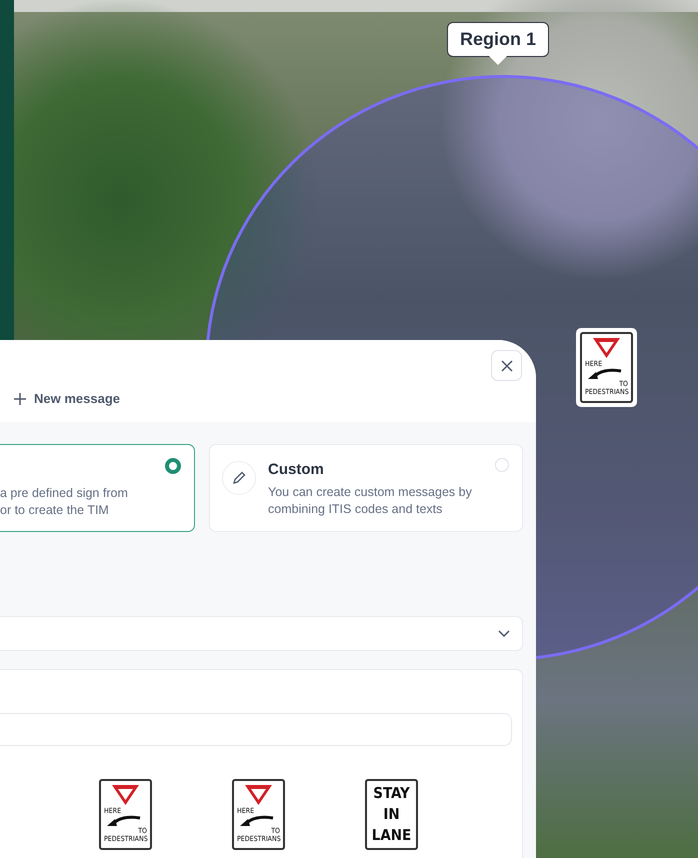 The image size is (698, 858). What do you see at coordinates (504, 634) in the screenshot?
I see `chevron-down-icon` at bounding box center [504, 634].